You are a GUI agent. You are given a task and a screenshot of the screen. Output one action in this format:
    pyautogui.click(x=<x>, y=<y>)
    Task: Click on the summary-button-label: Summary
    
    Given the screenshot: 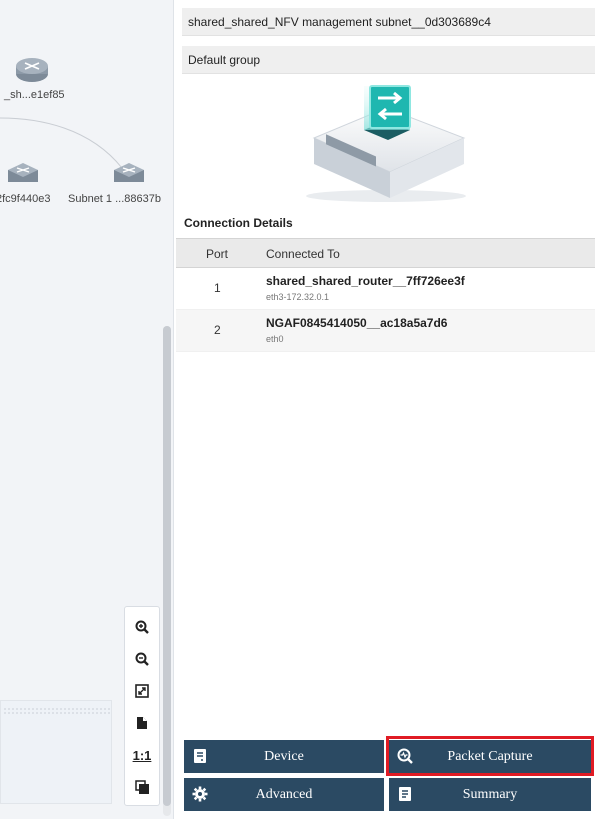 What is the action you would take?
    pyautogui.click(x=490, y=794)
    